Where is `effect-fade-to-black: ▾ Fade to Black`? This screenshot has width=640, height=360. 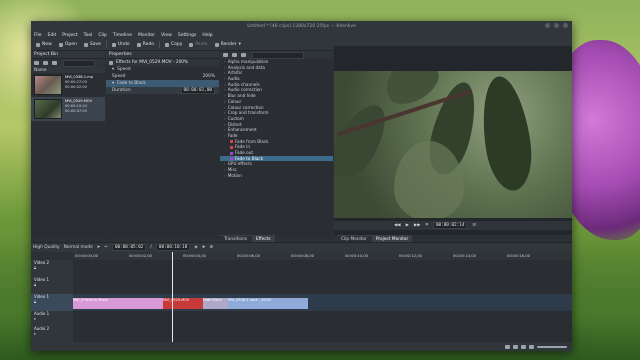 effect-fade-to-black: ▾ Fade to Black is located at coordinates (162, 83).